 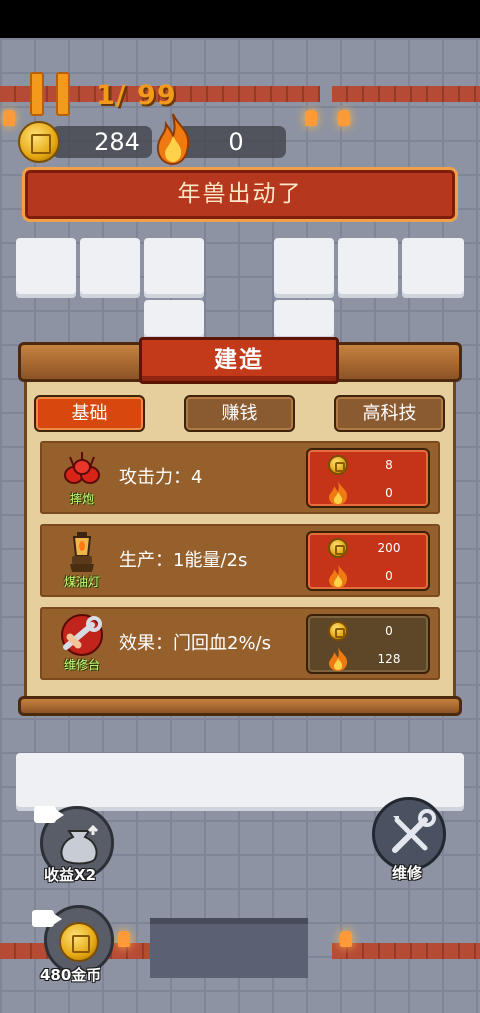 What do you see at coordinates (240, 477) in the screenshot?
I see `build-item-firecracker: 摔炮 攻击力：4 8 0` at bounding box center [240, 477].